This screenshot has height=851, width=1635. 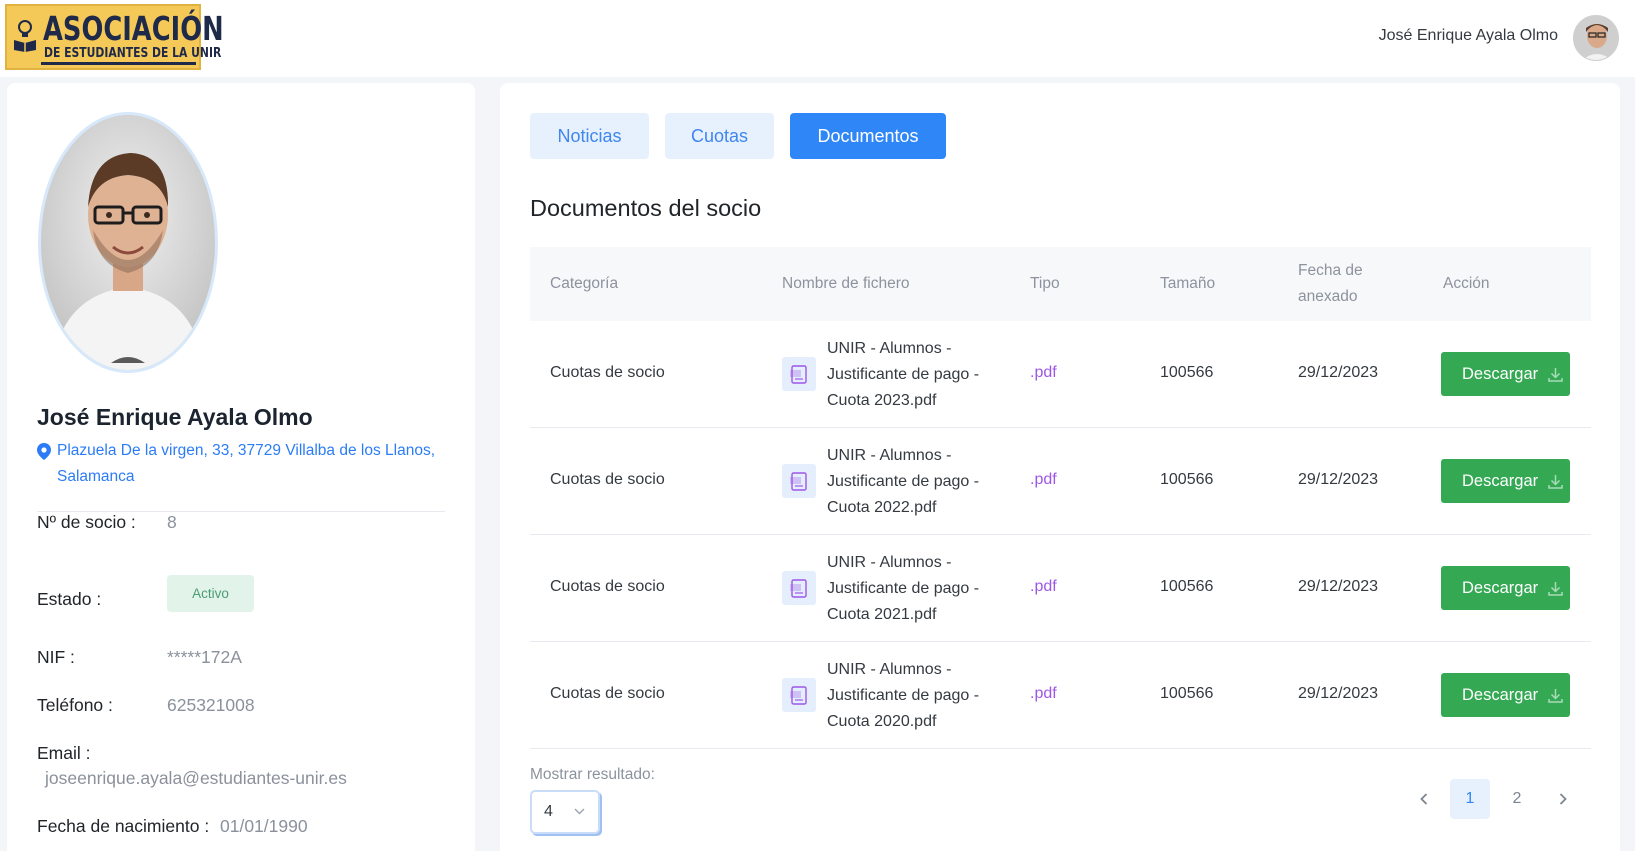 What do you see at coordinates (548, 811) in the screenshot?
I see `page-size-value: 4` at bounding box center [548, 811].